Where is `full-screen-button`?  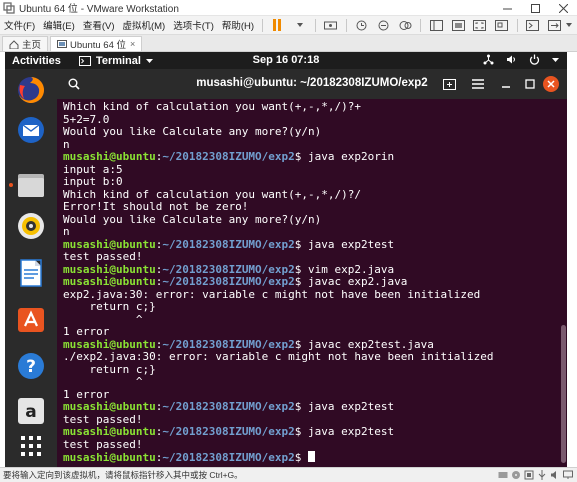
full-screen-button is located at coordinates (480, 25).